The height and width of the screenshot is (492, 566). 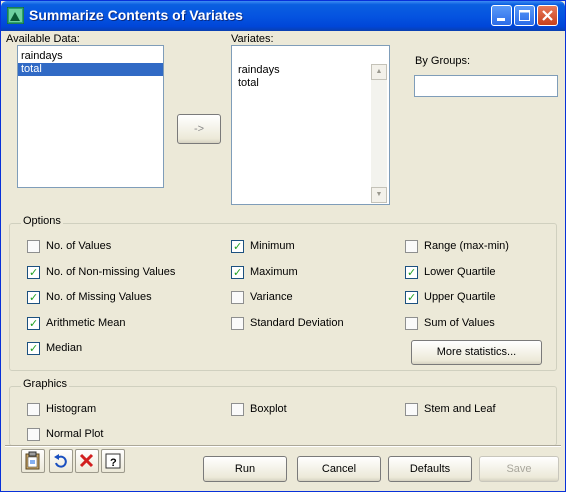 I want to click on defaults-button: Defaults, so click(x=430, y=469).